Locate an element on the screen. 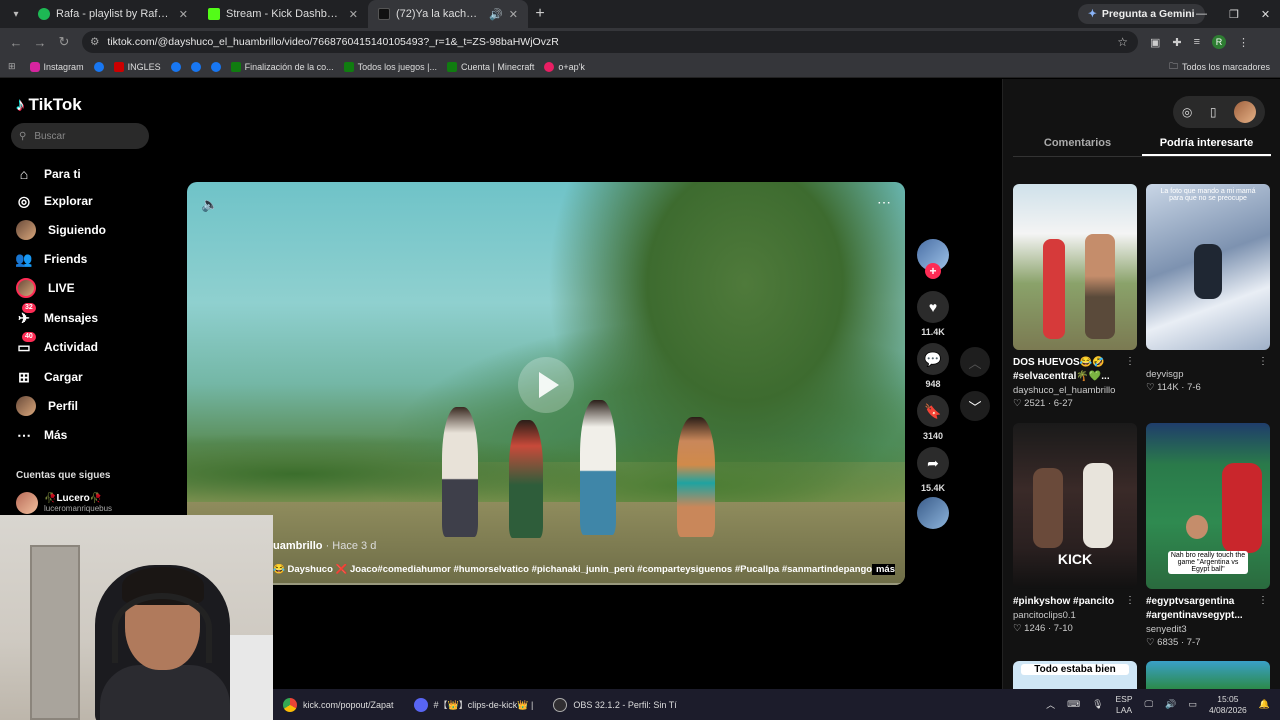 This screenshot has width=1280, height=720. top-icons: ◎ ▯ is located at coordinates (1219, 112).